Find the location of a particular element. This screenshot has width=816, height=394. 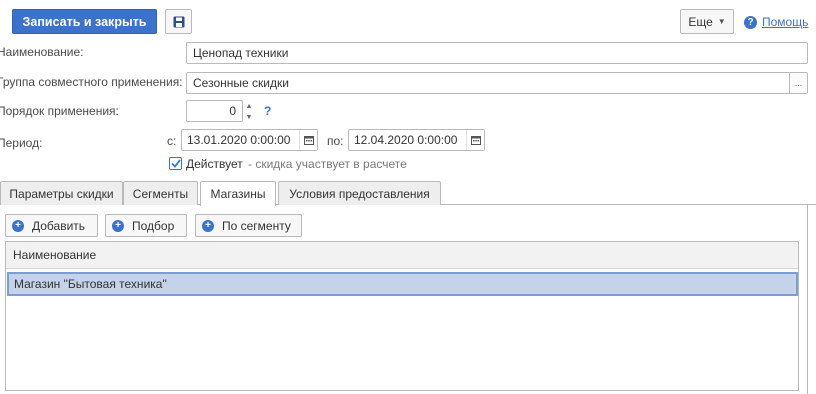

help-link: Помощь is located at coordinates (785, 22).